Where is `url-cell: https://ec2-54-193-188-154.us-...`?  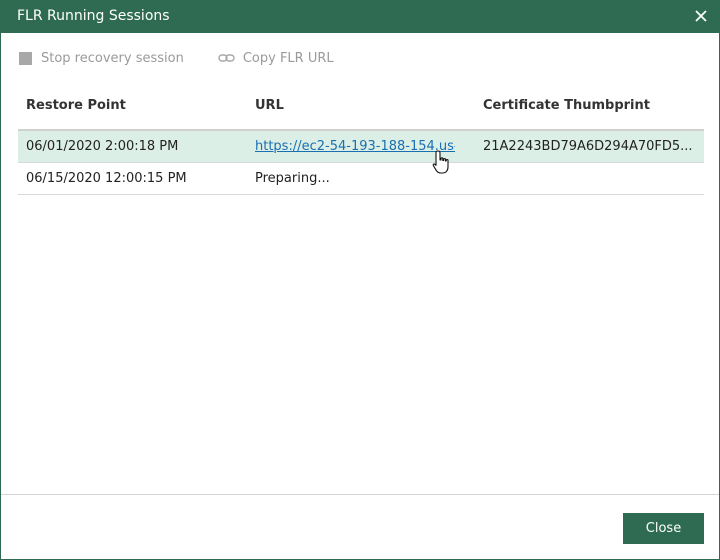
url-cell: https://ec2-54-193-188-154.us-... is located at coordinates (355, 146).